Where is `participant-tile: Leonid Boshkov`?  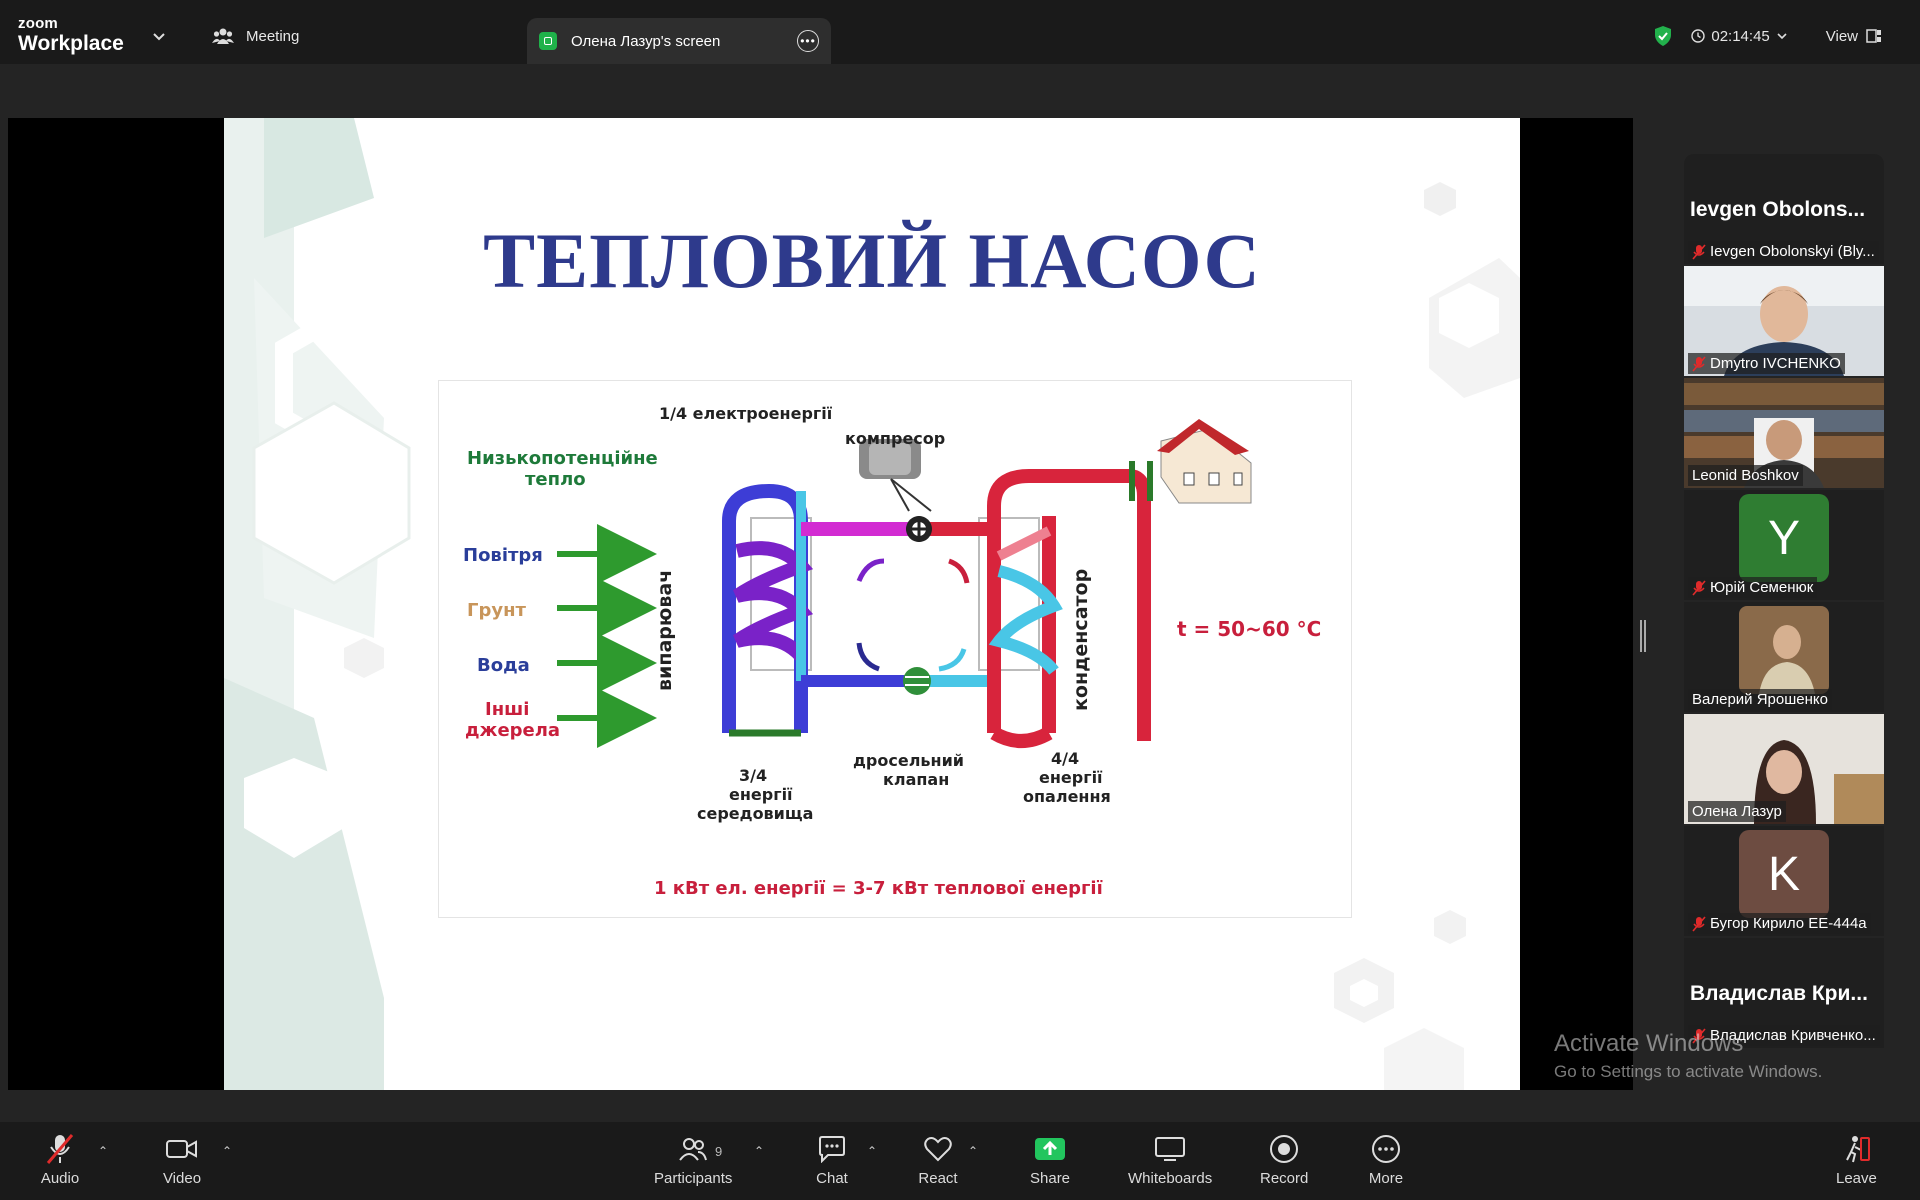 participant-tile: Leonid Boshkov is located at coordinates (1784, 433).